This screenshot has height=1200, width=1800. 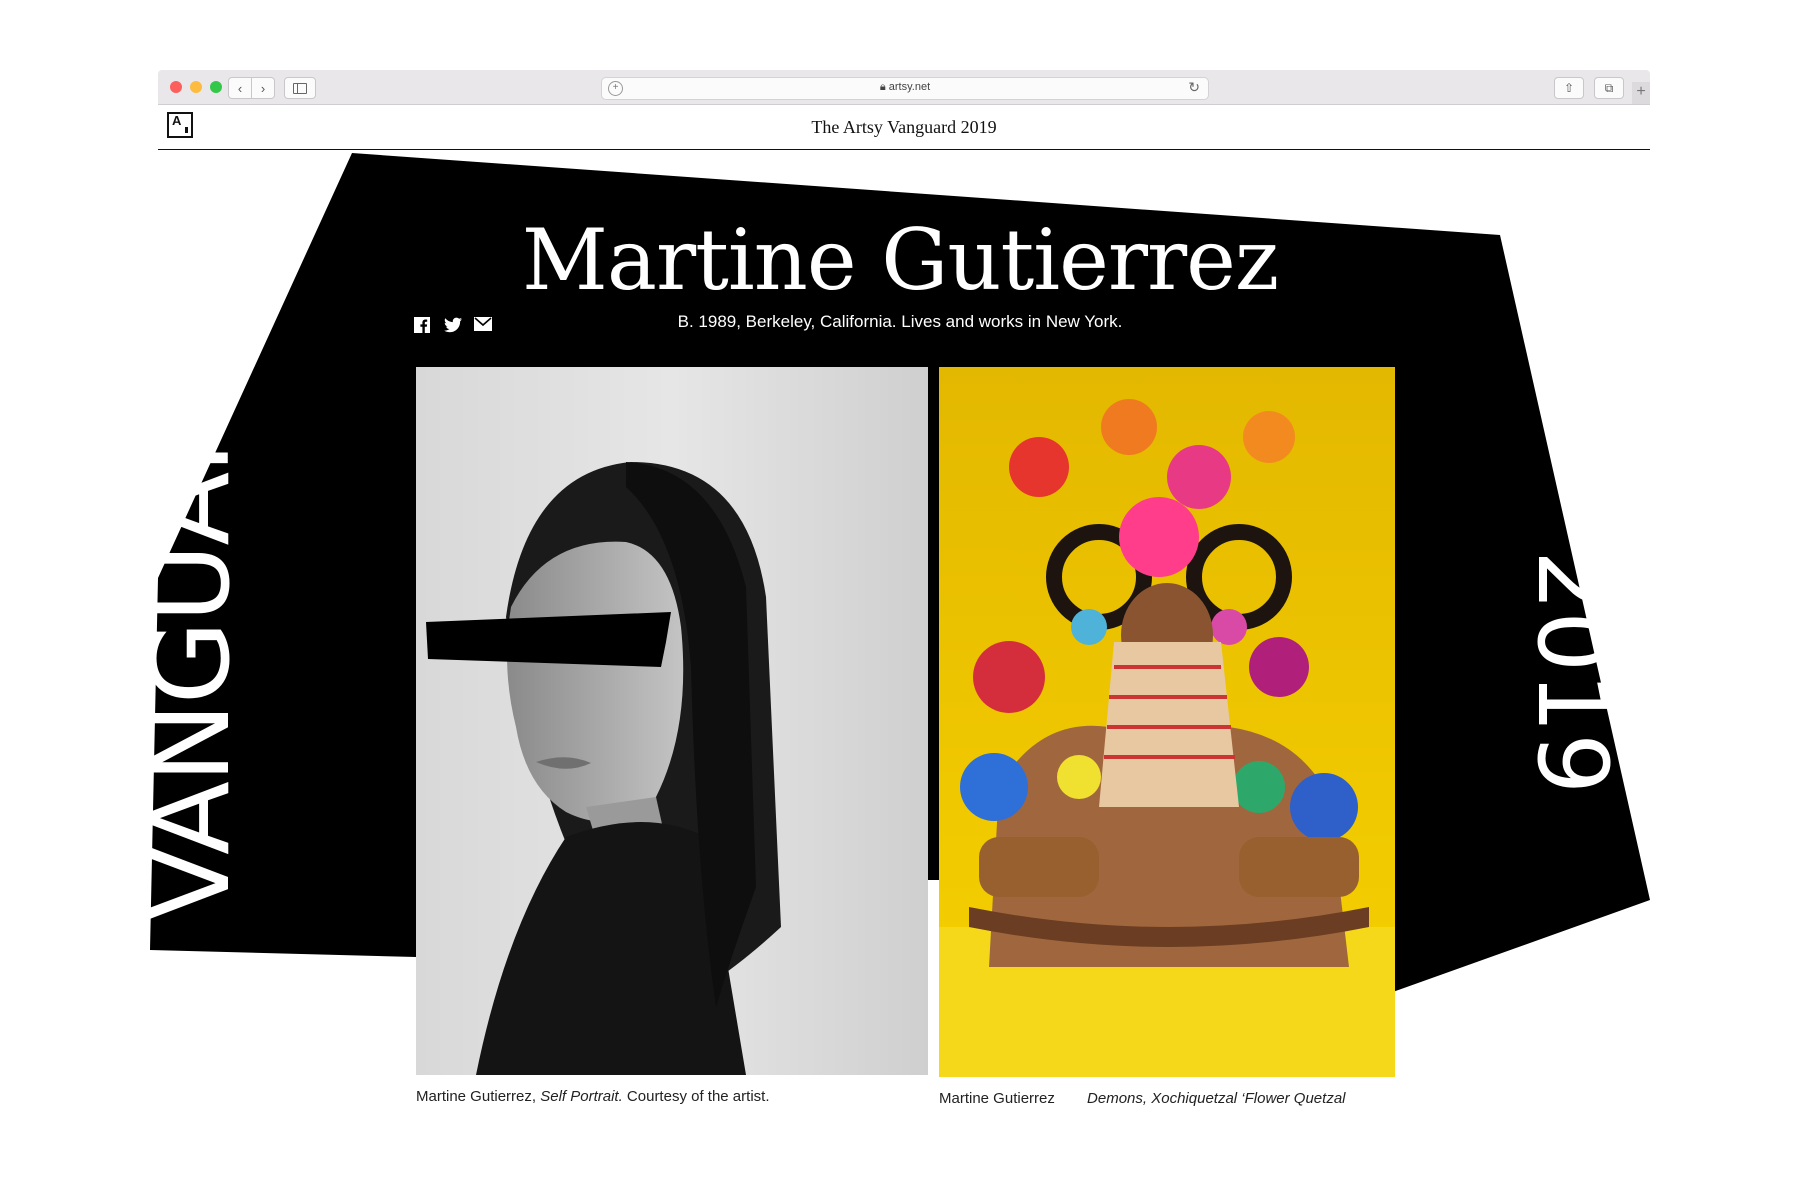 What do you see at coordinates (423, 326) in the screenshot?
I see `facebook-icon` at bounding box center [423, 326].